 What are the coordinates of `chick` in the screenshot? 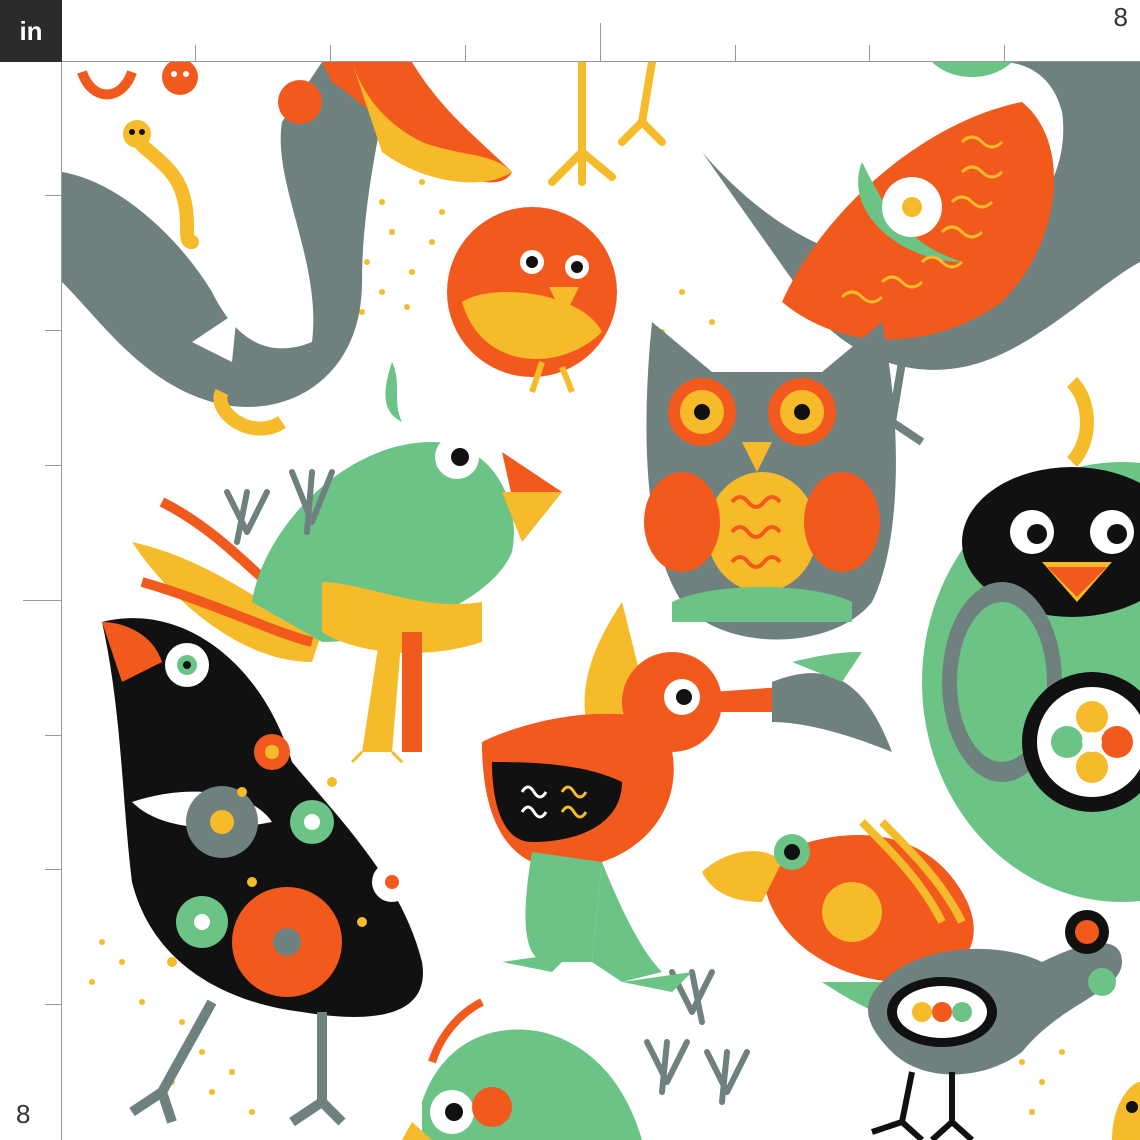 It's located at (532, 300).